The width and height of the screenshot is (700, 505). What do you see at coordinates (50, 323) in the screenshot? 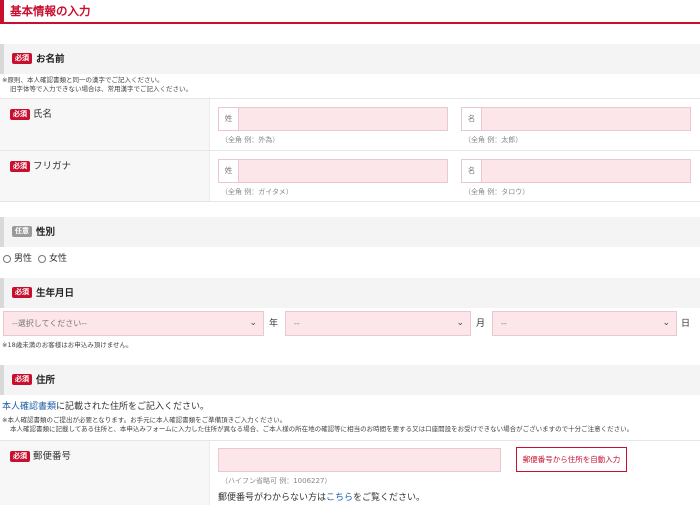
I see `birth-year-value: --選択してください--` at bounding box center [50, 323].